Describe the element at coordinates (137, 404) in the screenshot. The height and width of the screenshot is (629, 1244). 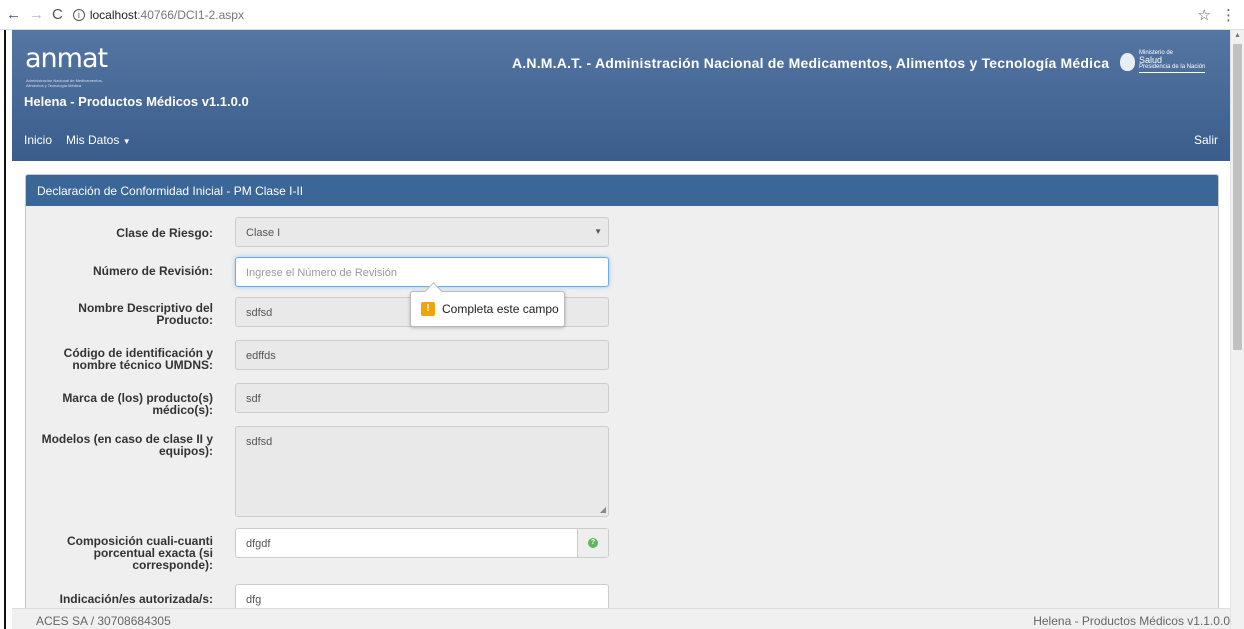
I see `brand-label: Marca de (los) producto(s) médico(s):` at that location.